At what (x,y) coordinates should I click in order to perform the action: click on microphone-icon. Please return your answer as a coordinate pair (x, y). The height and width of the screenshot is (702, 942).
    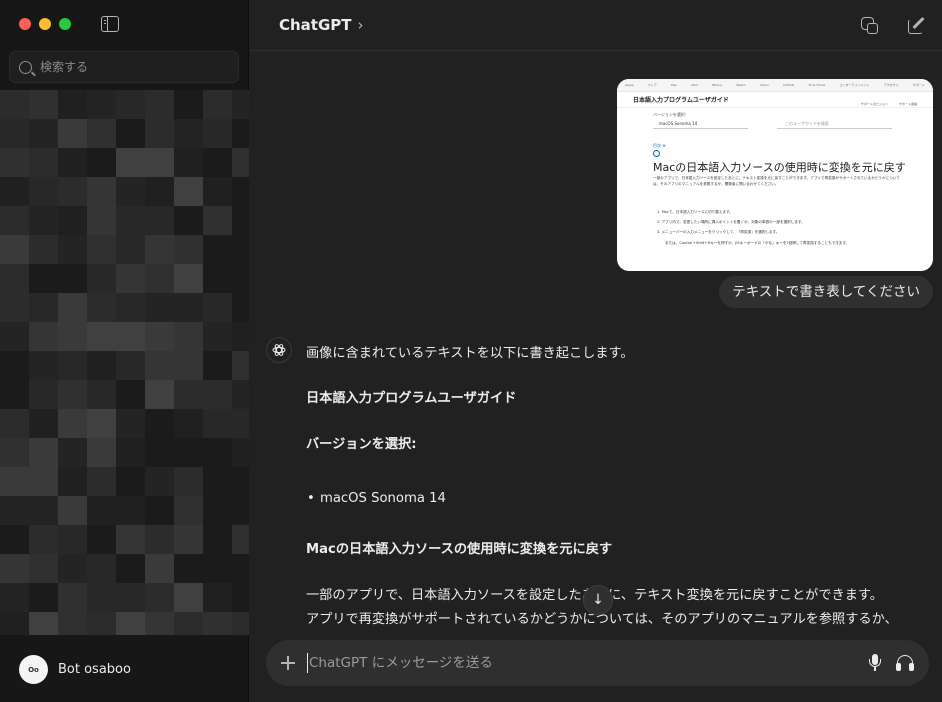
    Looking at the image, I should click on (875, 663).